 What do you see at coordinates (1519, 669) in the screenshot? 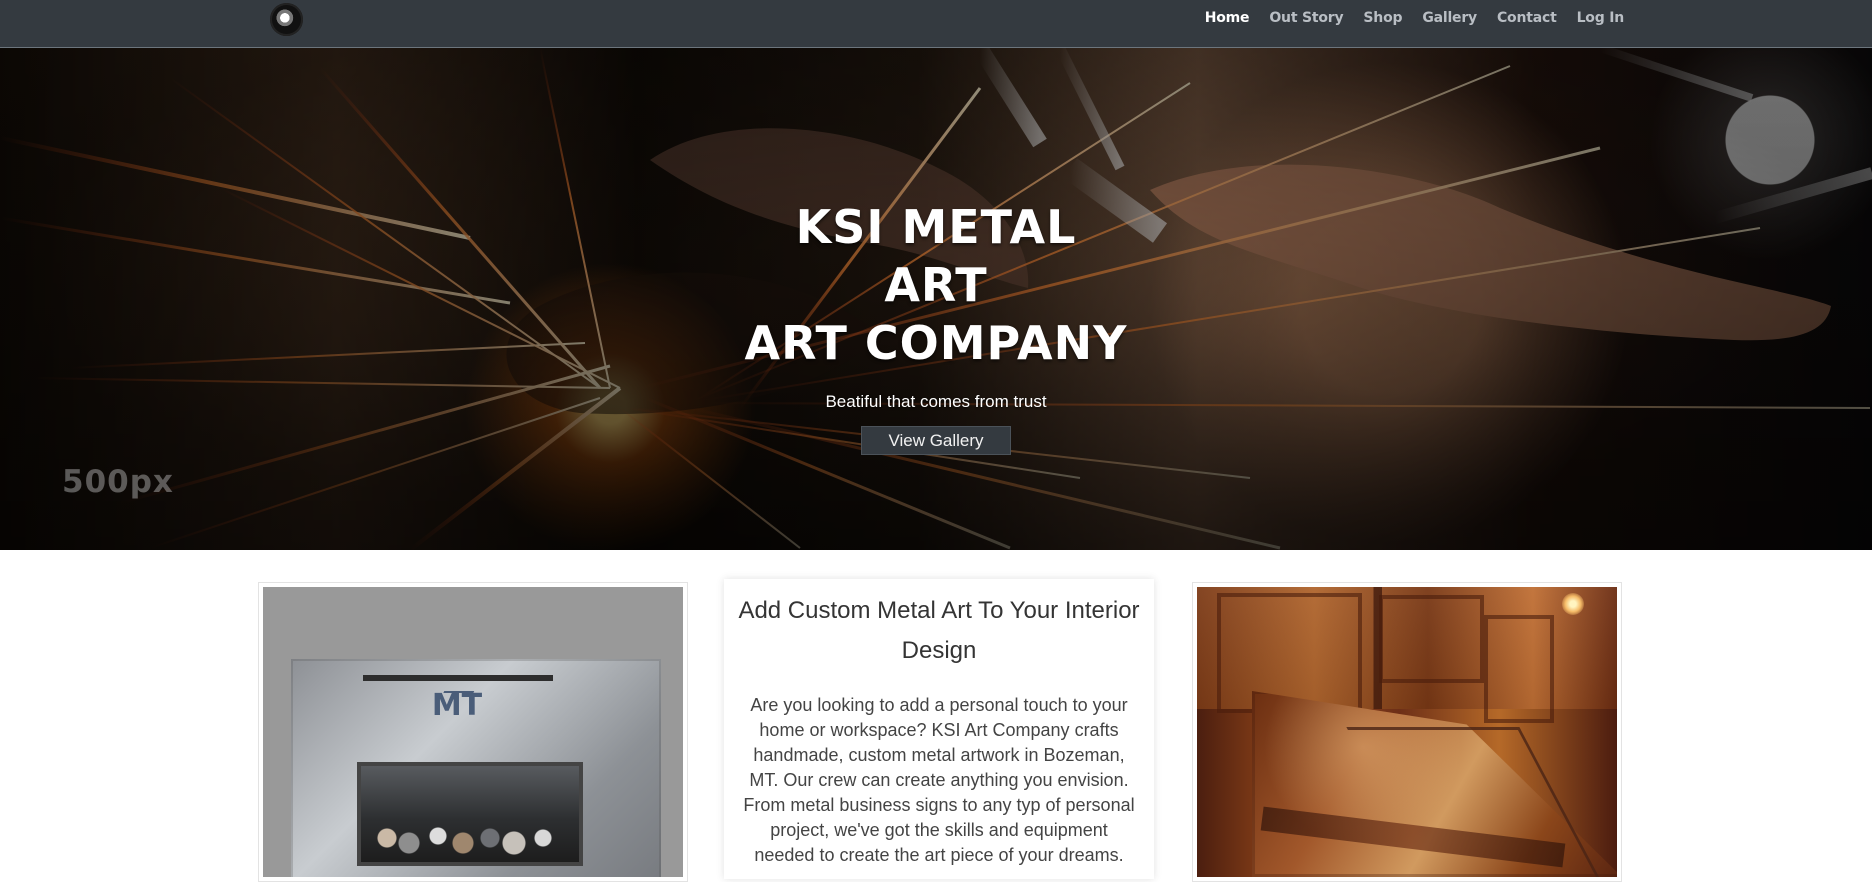
I see `cabinet-panel-right` at bounding box center [1519, 669].